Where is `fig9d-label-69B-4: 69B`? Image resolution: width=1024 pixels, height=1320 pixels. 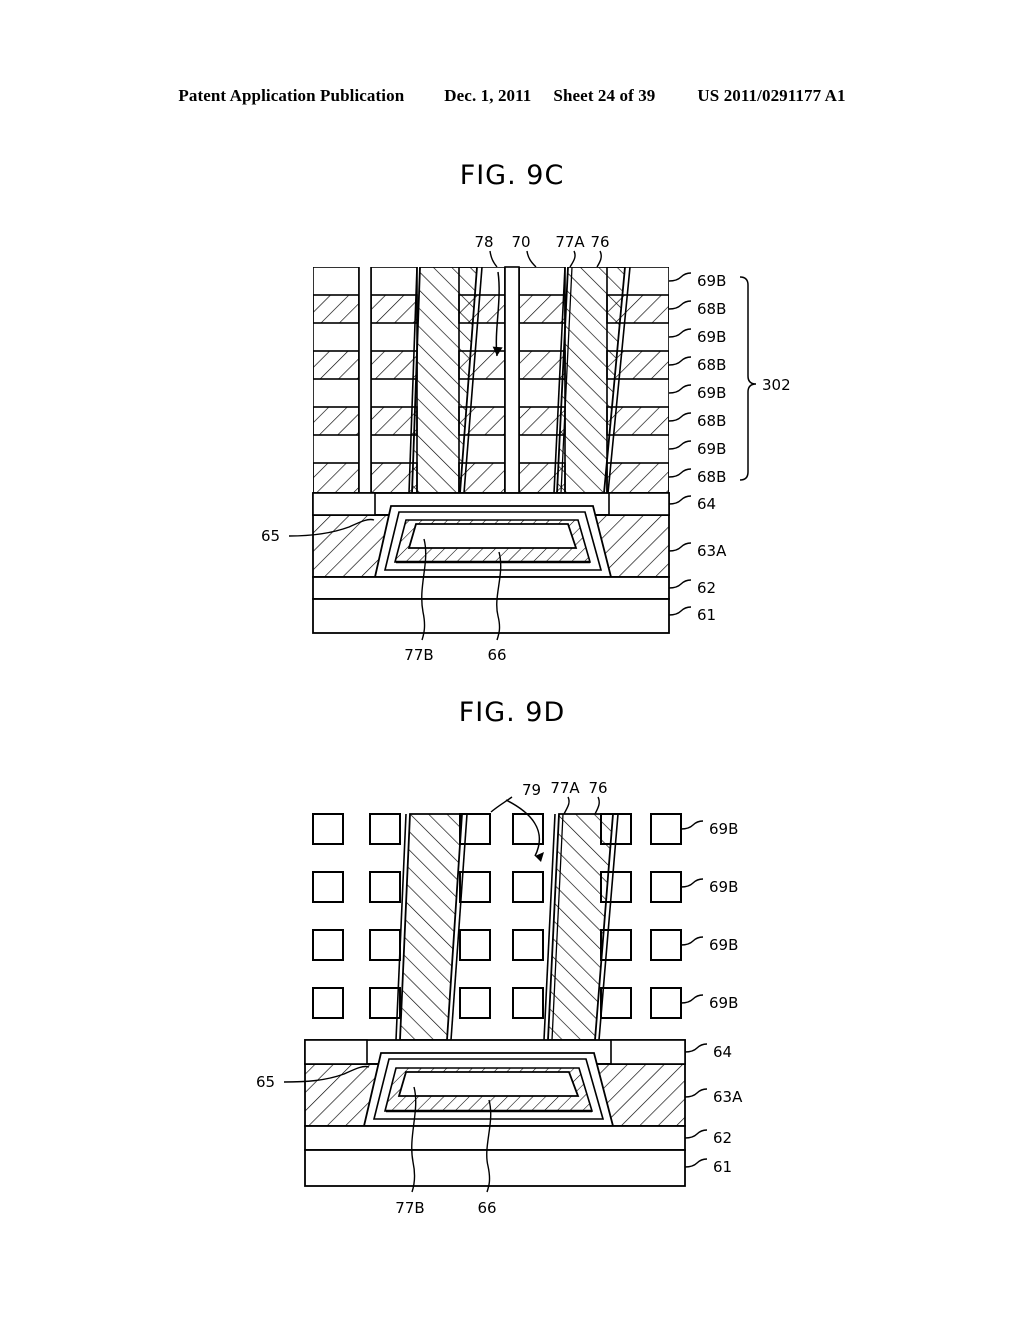 fig9d-label-69B-4: 69B is located at coordinates (723, 1003).